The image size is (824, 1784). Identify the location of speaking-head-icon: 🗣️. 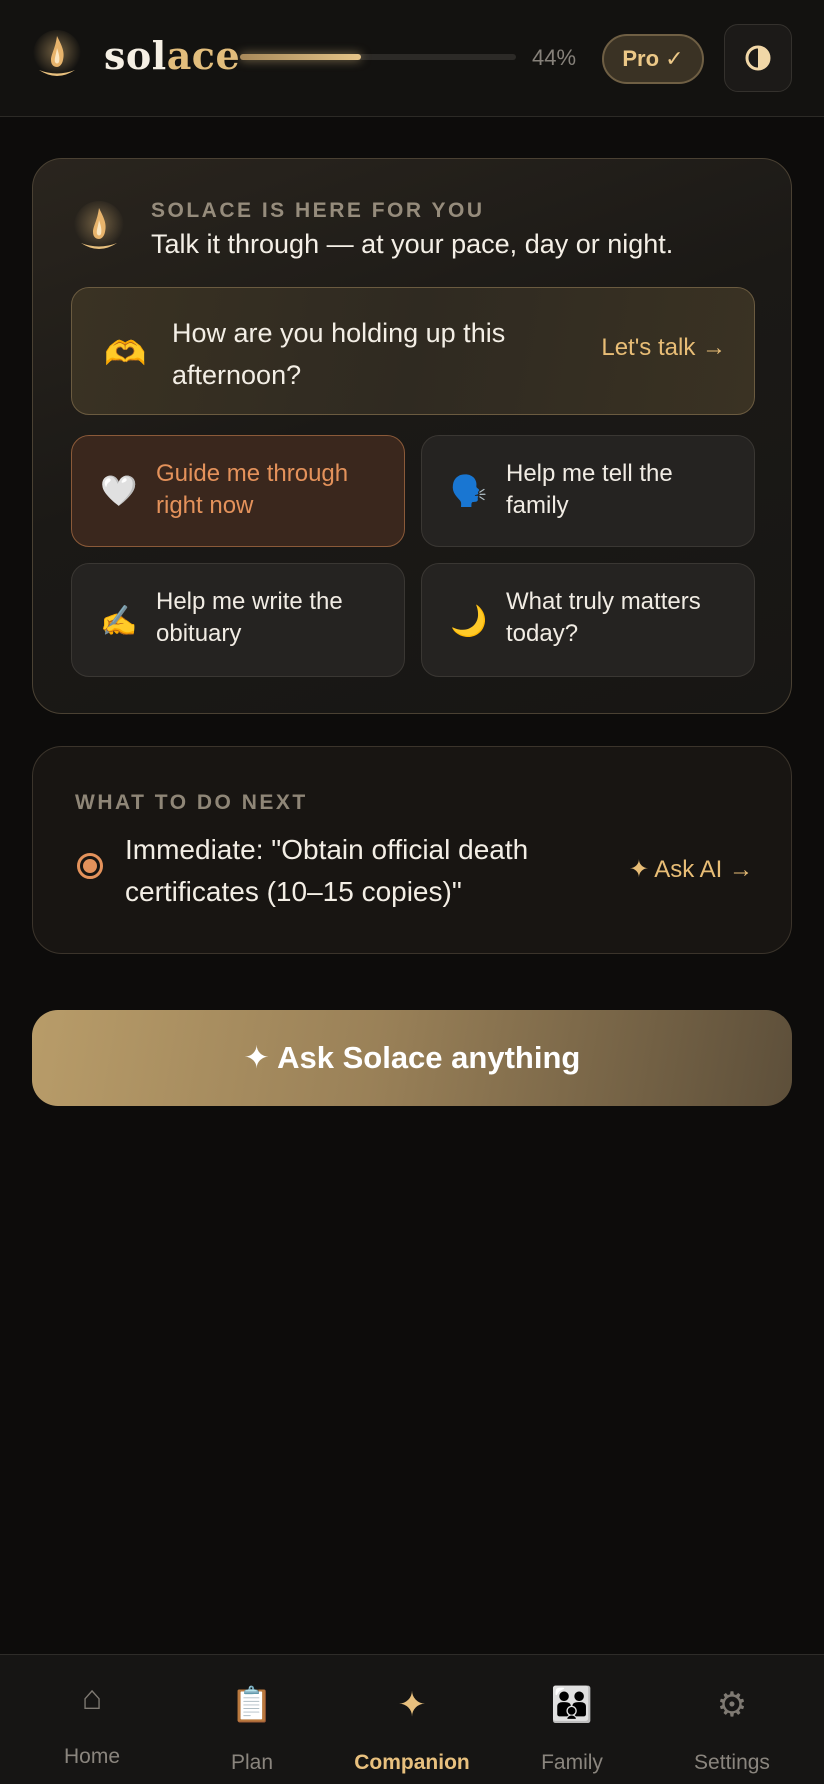
(469, 491).